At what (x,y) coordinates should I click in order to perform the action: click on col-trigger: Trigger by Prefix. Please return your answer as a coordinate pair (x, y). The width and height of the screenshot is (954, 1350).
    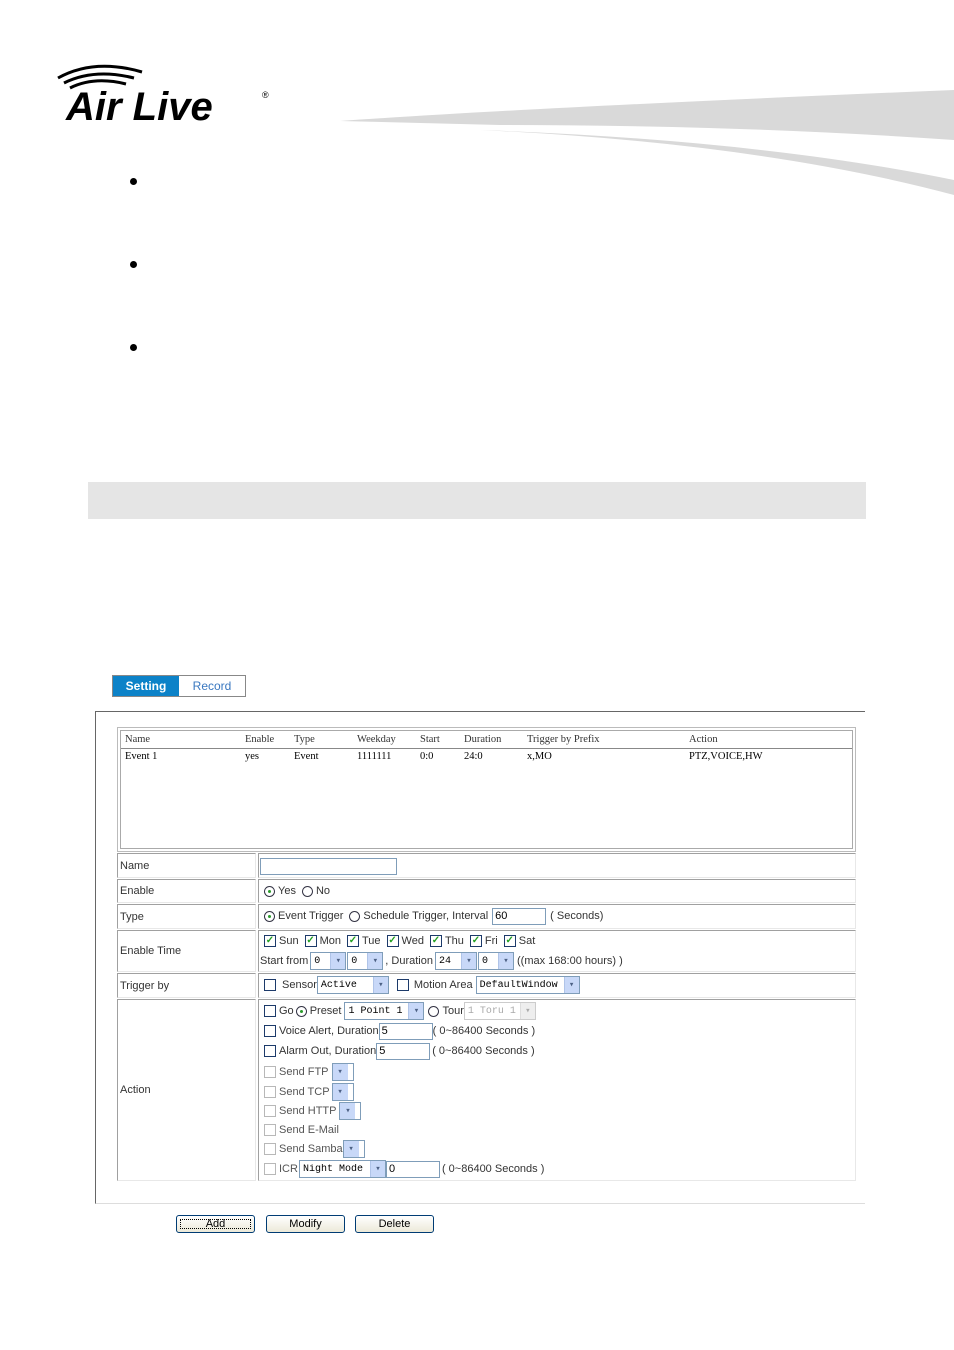
    Looking at the image, I should click on (563, 739).